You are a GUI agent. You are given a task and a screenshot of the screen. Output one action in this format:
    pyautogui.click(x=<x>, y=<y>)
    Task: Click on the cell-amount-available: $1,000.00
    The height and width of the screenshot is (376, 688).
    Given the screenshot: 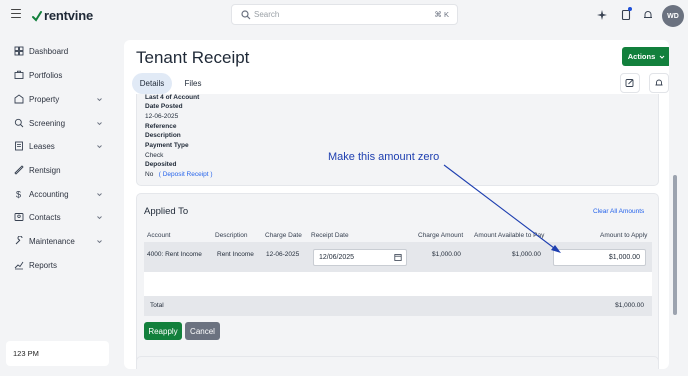 What is the action you would take?
    pyautogui.click(x=526, y=254)
    